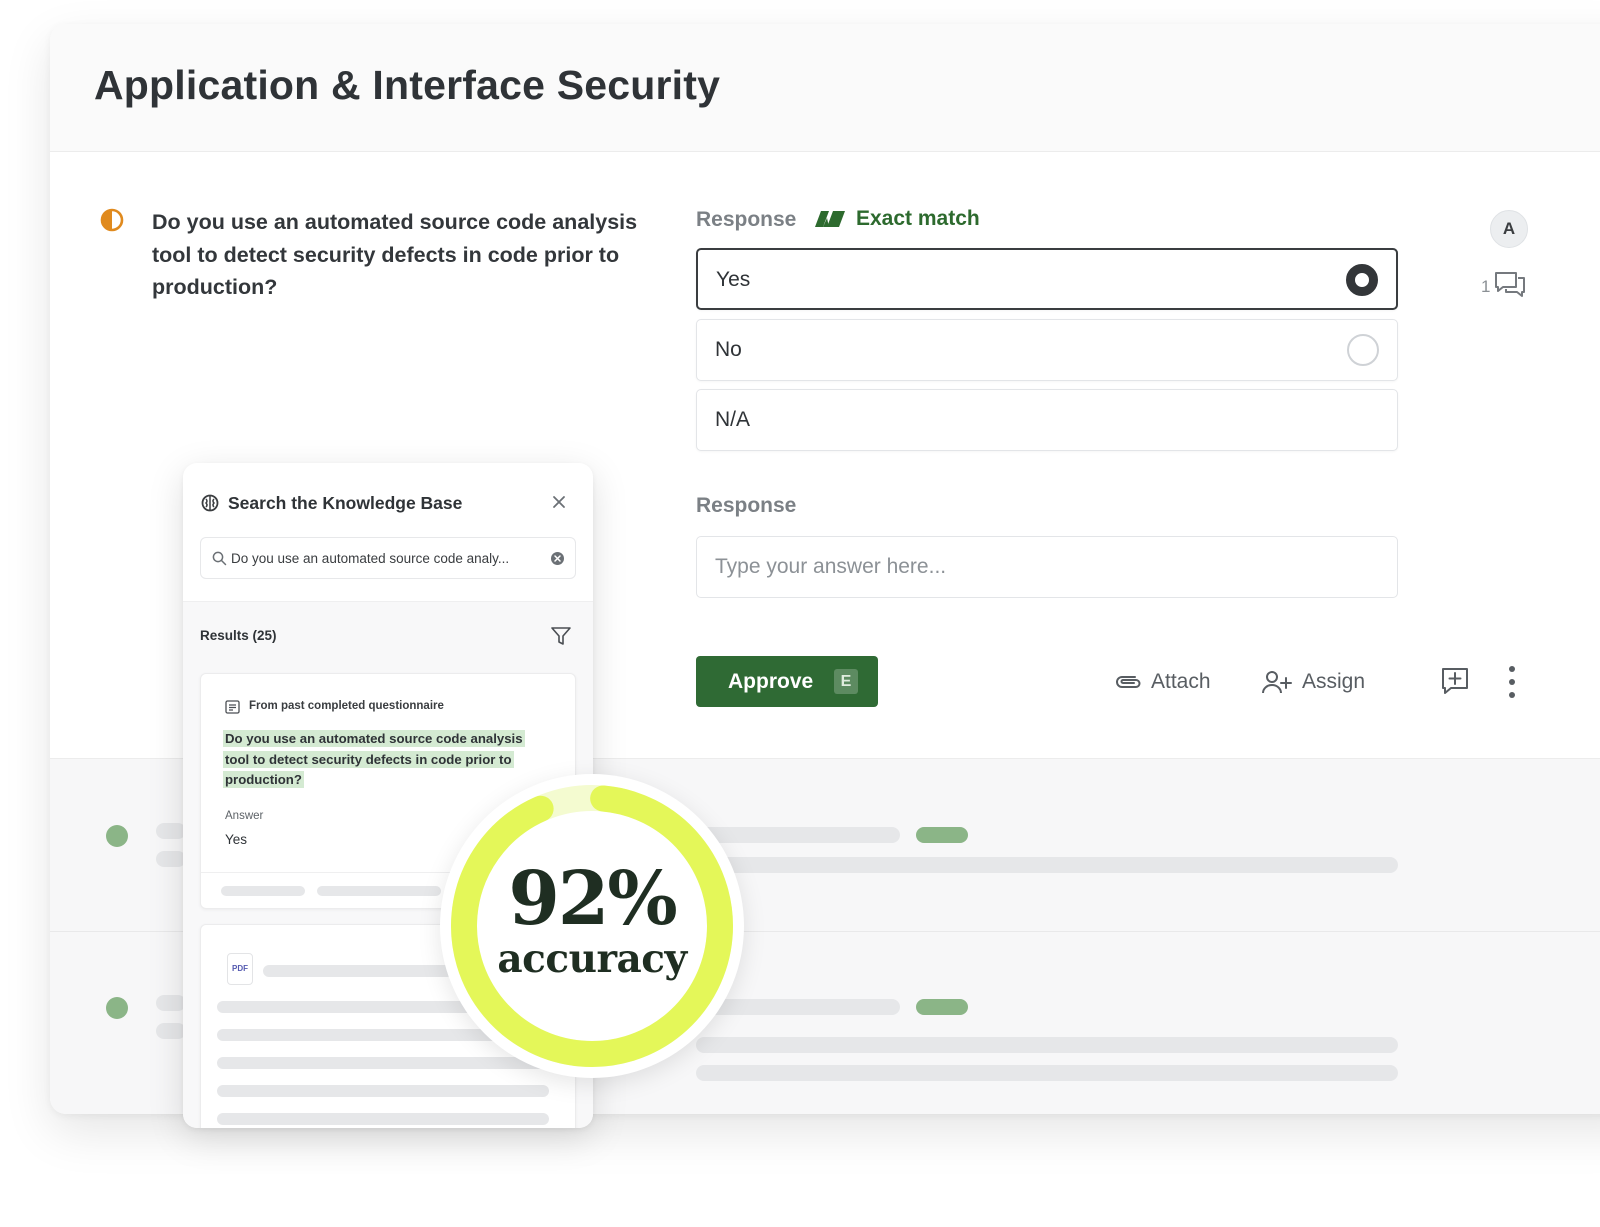 The width and height of the screenshot is (1600, 1227). I want to click on attach-label: Attach, so click(1181, 681).